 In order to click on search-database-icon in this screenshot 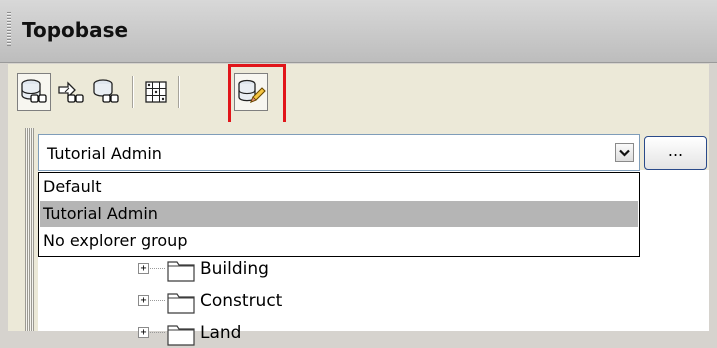, I will do `click(34, 91)`.